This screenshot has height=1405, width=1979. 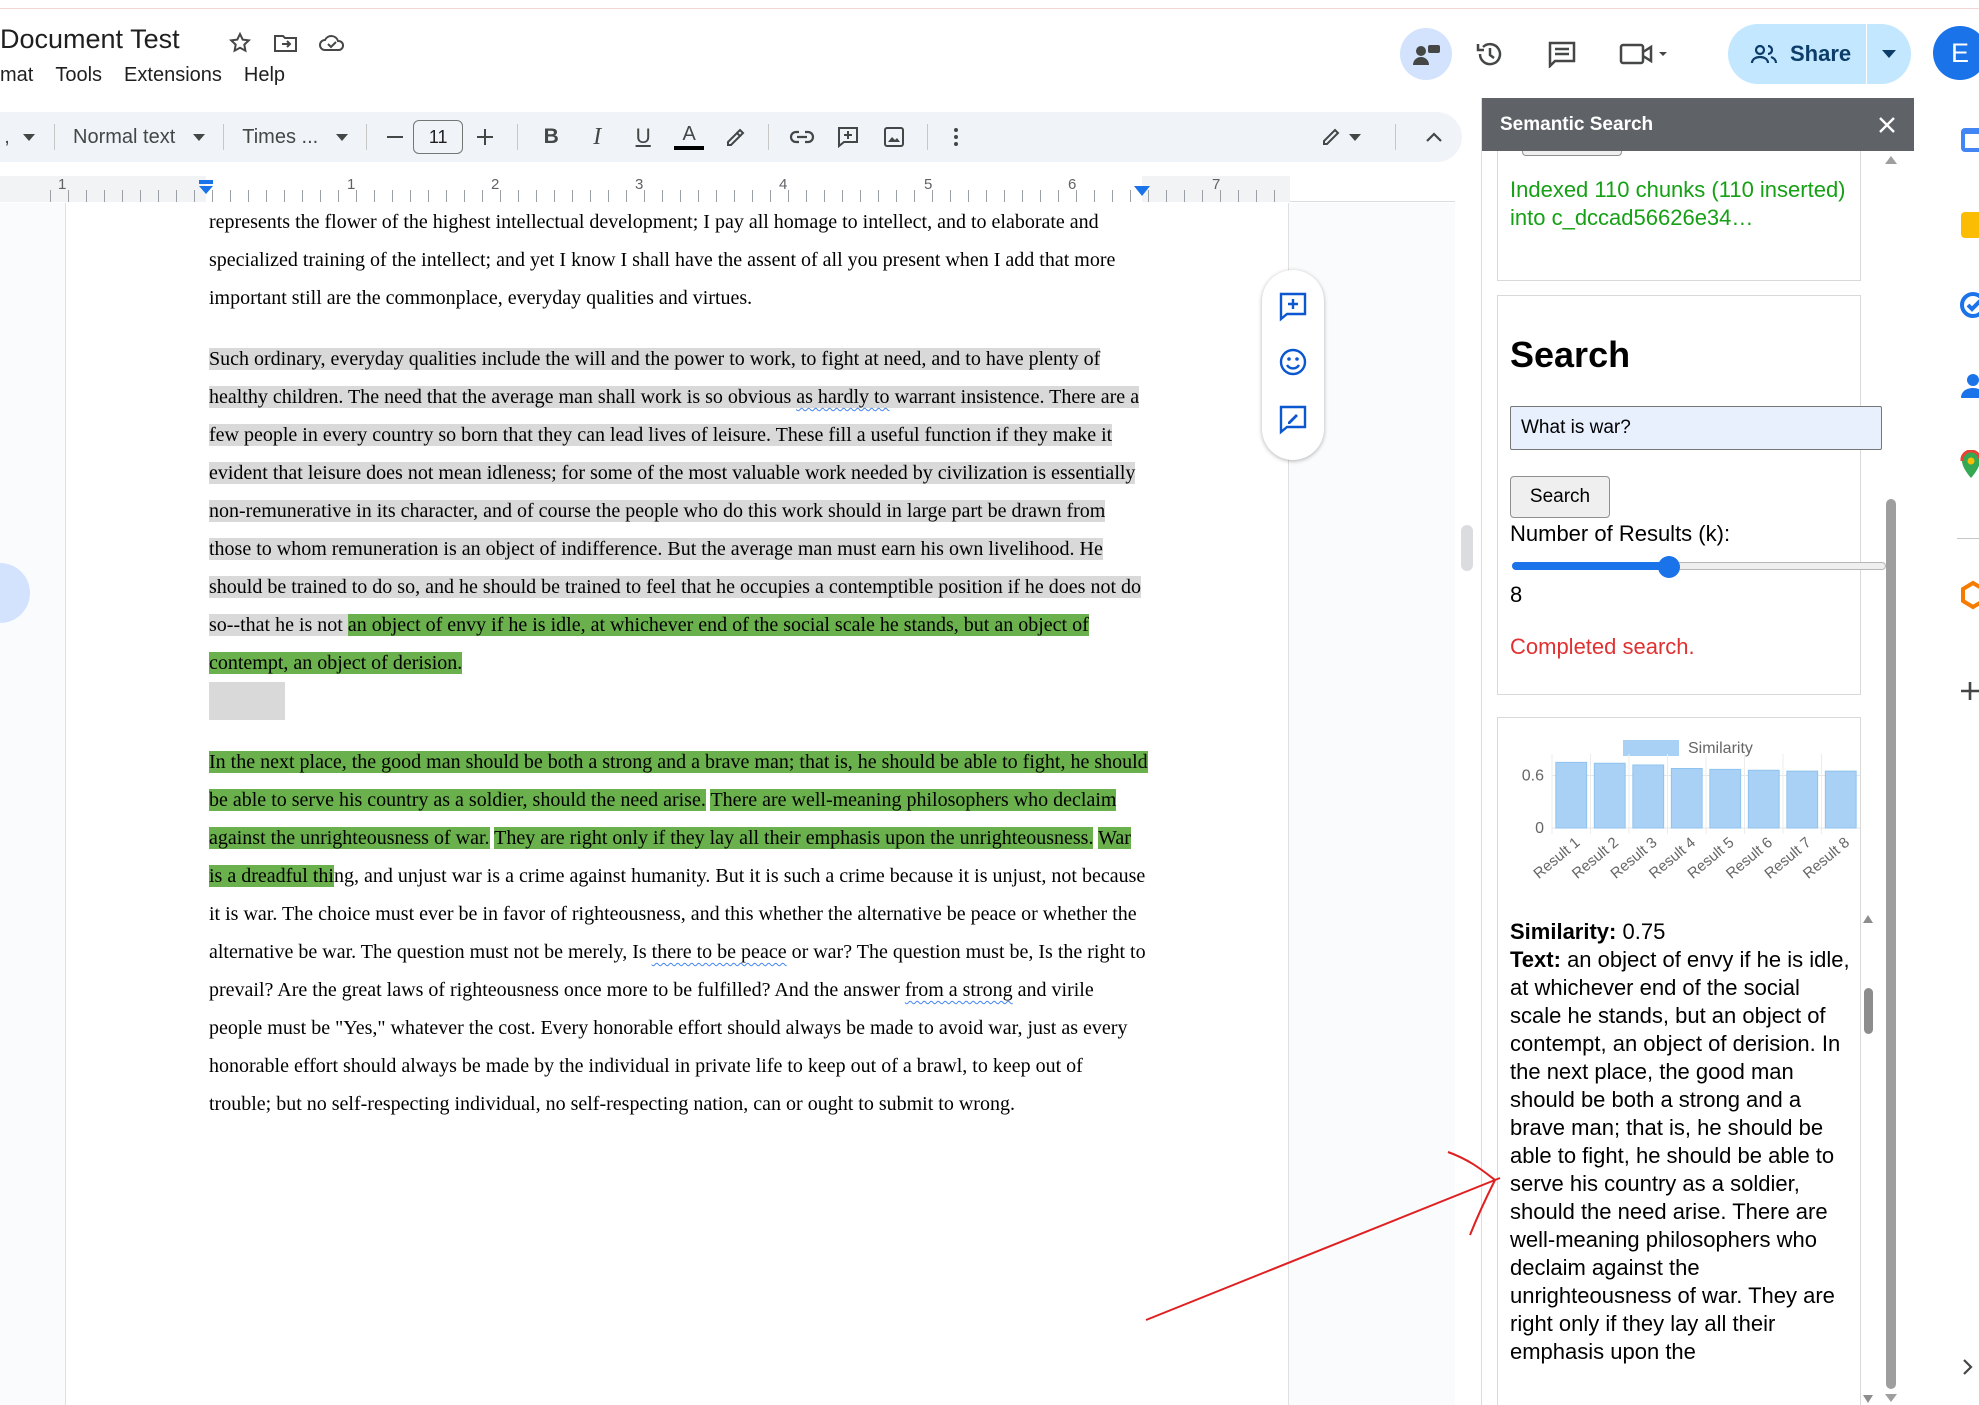 What do you see at coordinates (1570, 354) in the screenshot?
I see `search-heading: Search` at bounding box center [1570, 354].